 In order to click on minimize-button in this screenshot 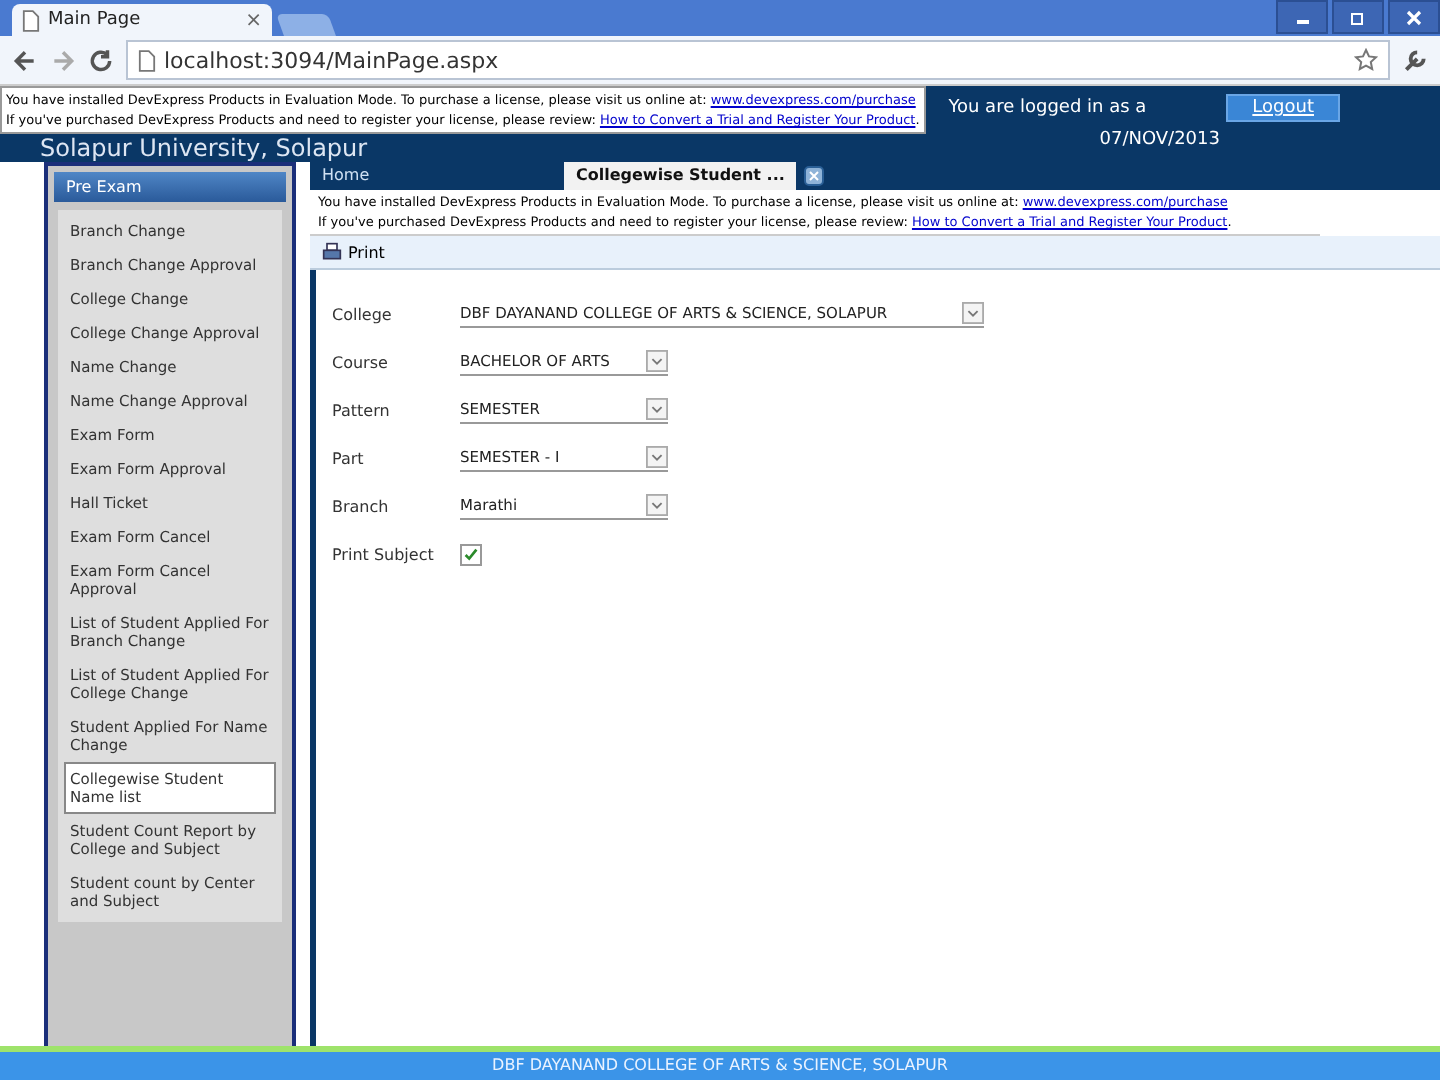, I will do `click(1302, 17)`.